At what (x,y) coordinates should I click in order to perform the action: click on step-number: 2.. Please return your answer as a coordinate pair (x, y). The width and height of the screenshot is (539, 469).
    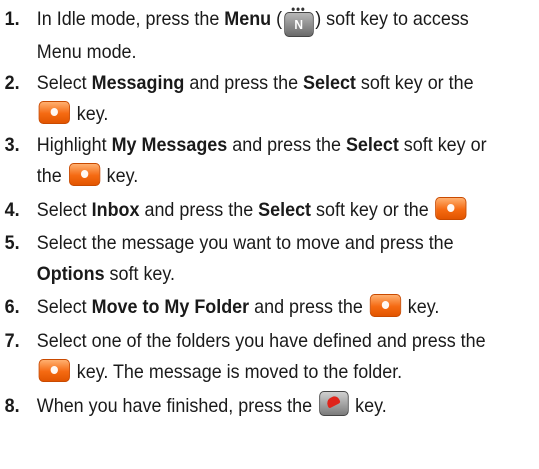
    Looking at the image, I should click on (12, 83).